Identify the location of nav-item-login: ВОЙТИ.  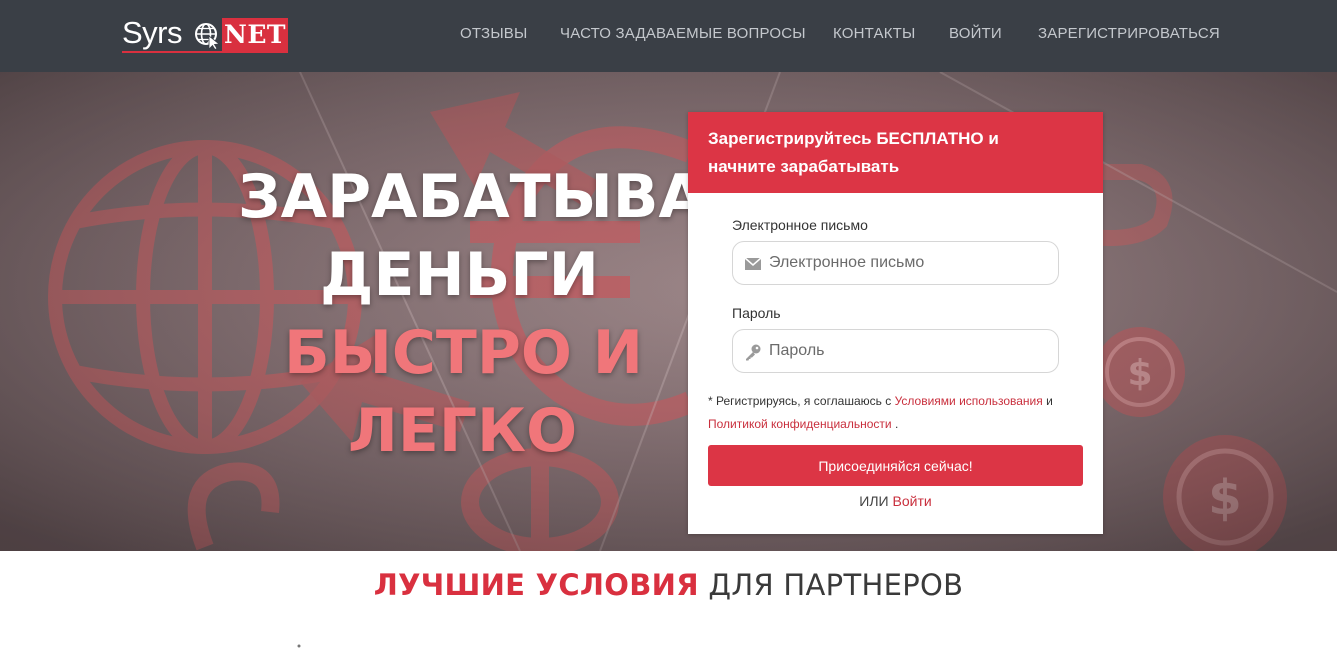
(975, 33).